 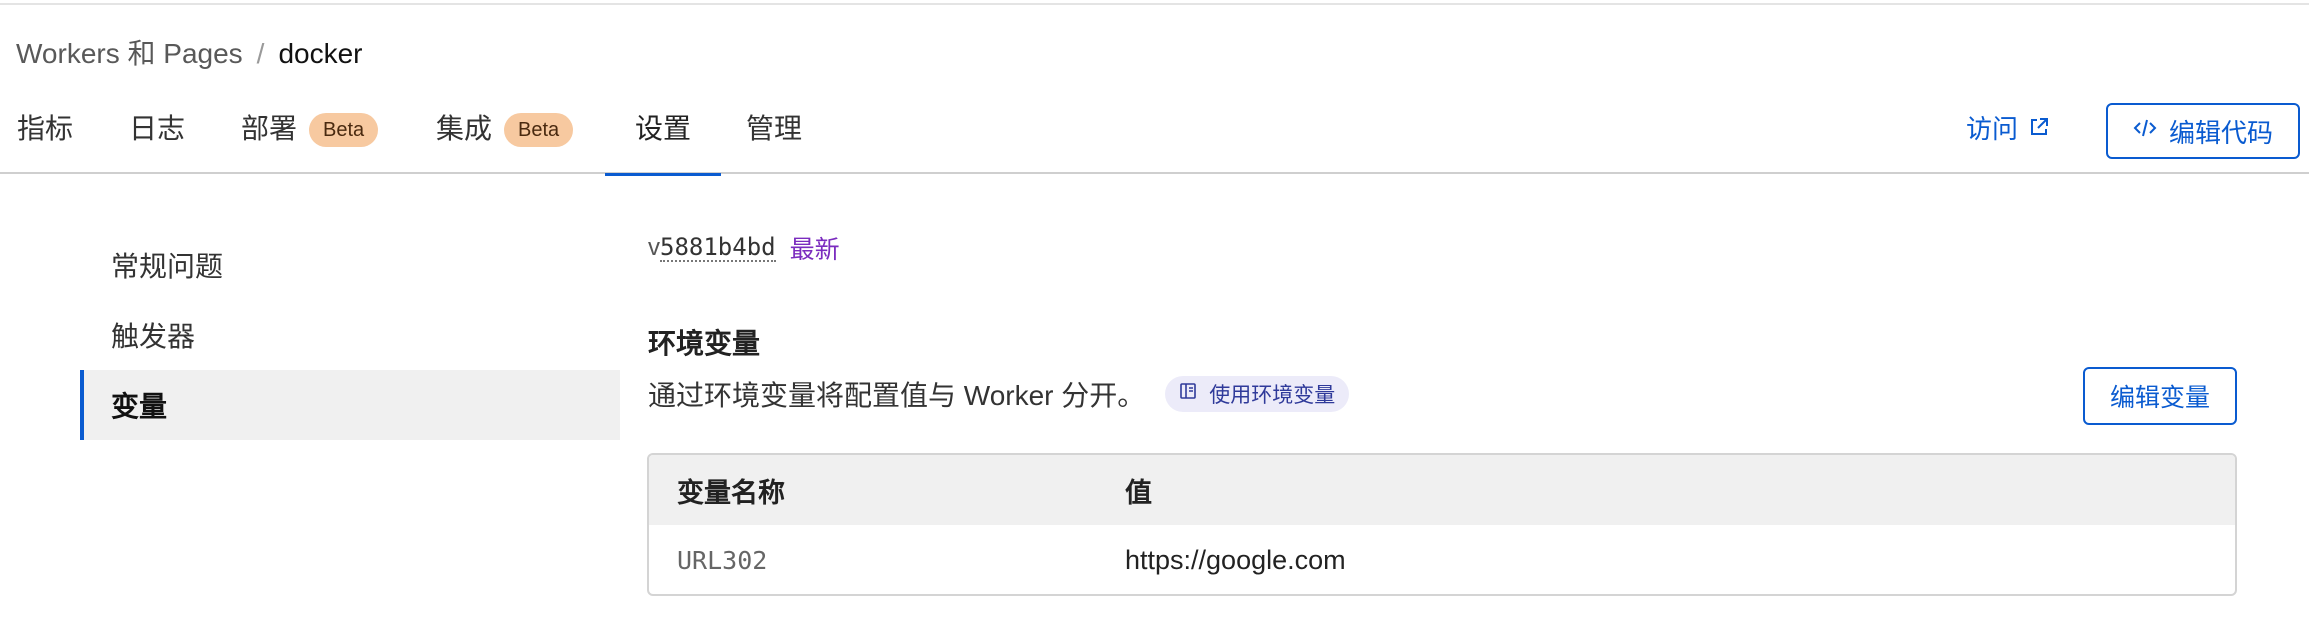 What do you see at coordinates (1272, 395) in the screenshot?
I see `doc-link-label: 使用环境变量` at bounding box center [1272, 395].